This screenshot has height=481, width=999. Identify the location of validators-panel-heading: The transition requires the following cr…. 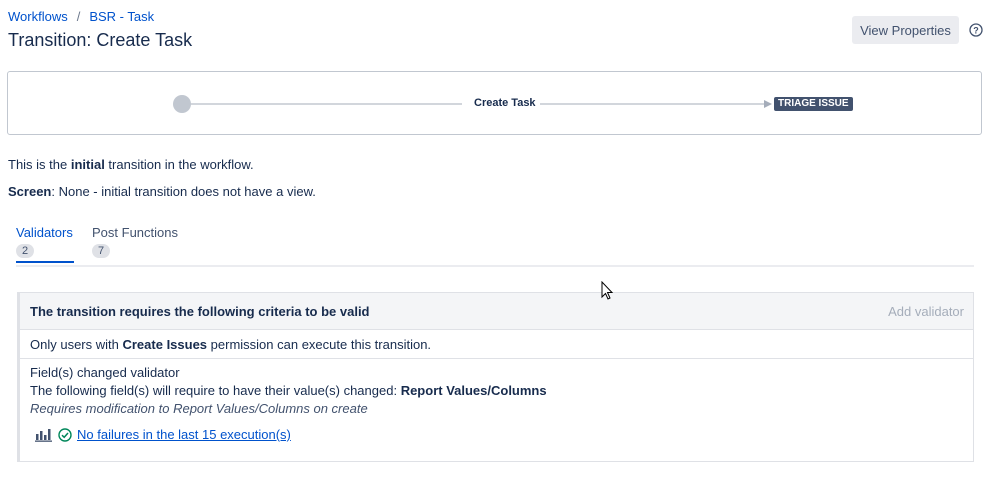
(200, 311).